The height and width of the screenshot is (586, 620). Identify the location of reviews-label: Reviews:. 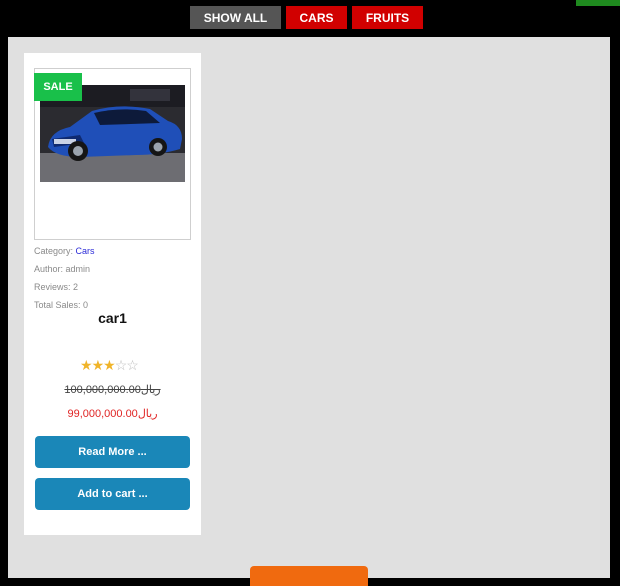
(52, 287).